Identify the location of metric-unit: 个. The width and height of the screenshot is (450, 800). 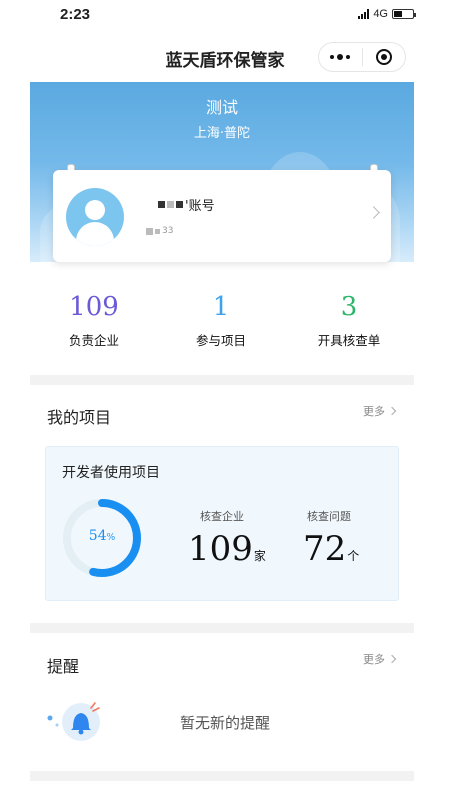
(353, 556).